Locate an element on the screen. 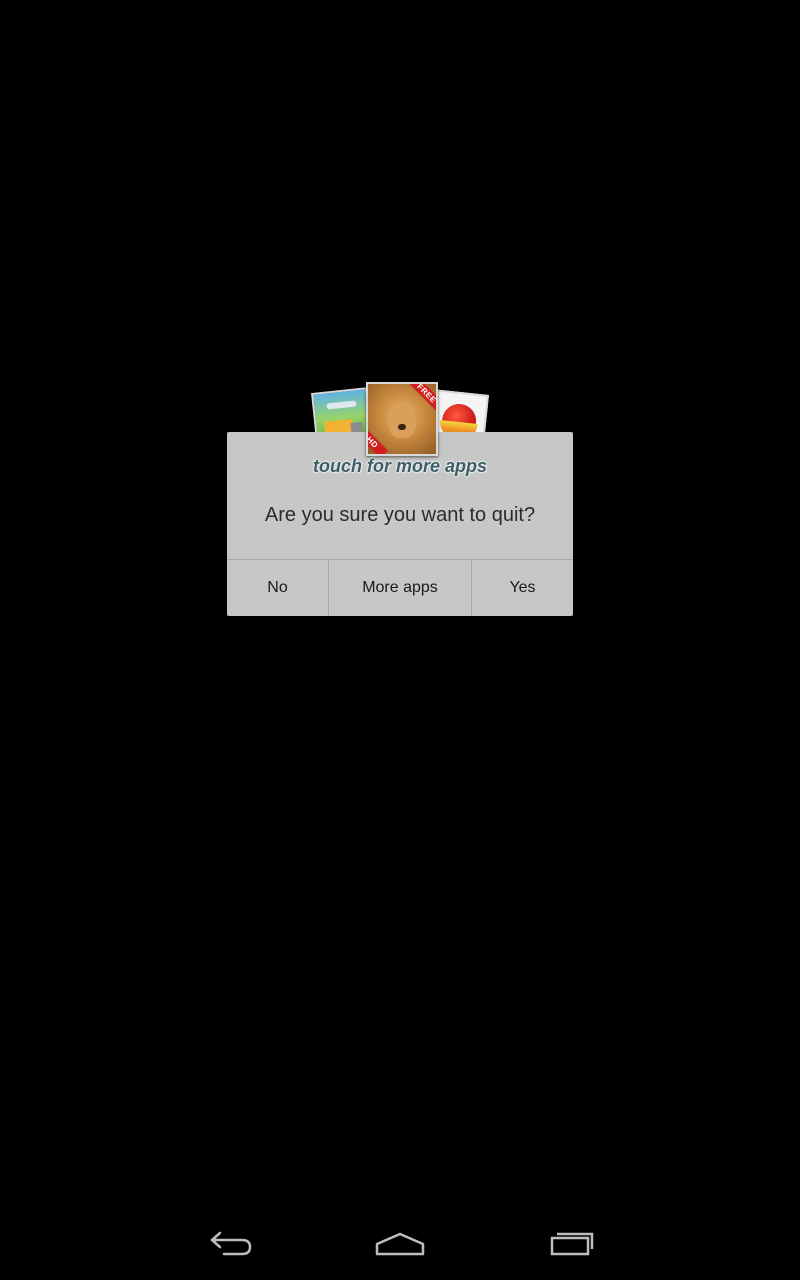 Image resolution: width=800 pixels, height=1280 pixels. more-apps-promo-banner: FREE HD touch for more apps is located at coordinates (400, 430).